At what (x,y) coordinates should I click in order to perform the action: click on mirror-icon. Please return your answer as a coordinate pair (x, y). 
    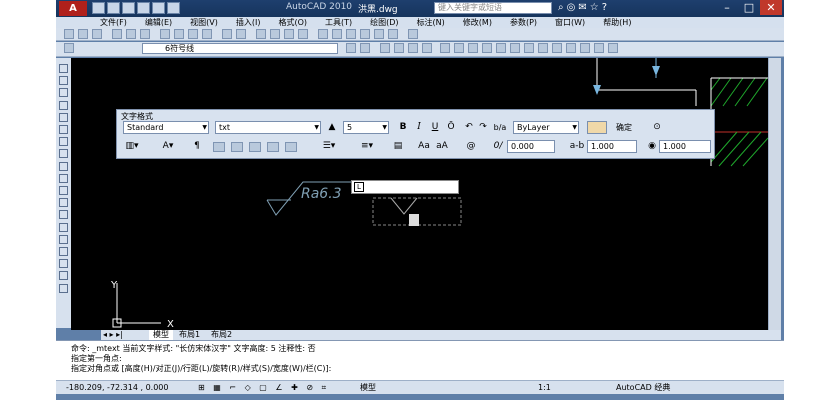
    Looking at the image, I should click on (413, 48).